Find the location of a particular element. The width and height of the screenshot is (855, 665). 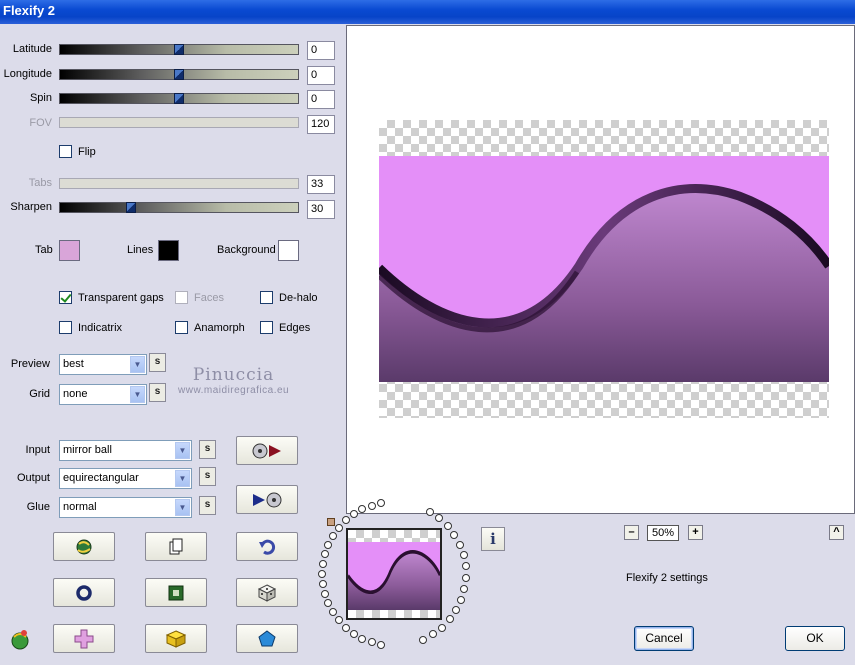

cancel-button: Cancel is located at coordinates (664, 638).